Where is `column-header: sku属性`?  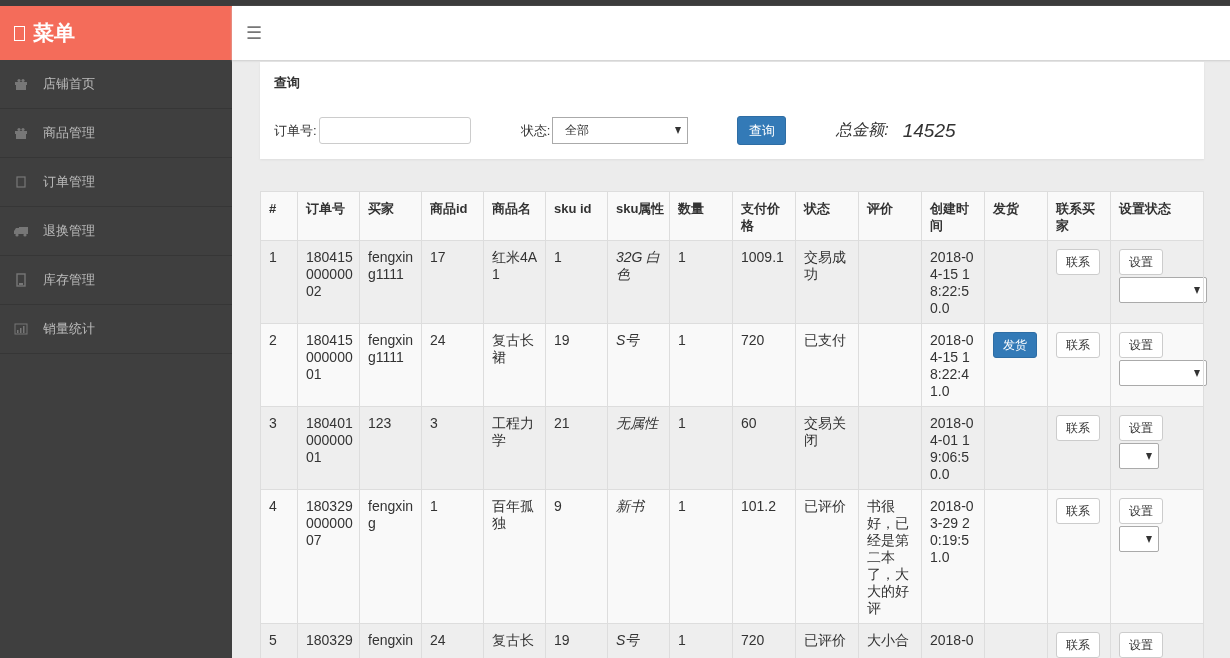 column-header: sku属性 is located at coordinates (638, 216).